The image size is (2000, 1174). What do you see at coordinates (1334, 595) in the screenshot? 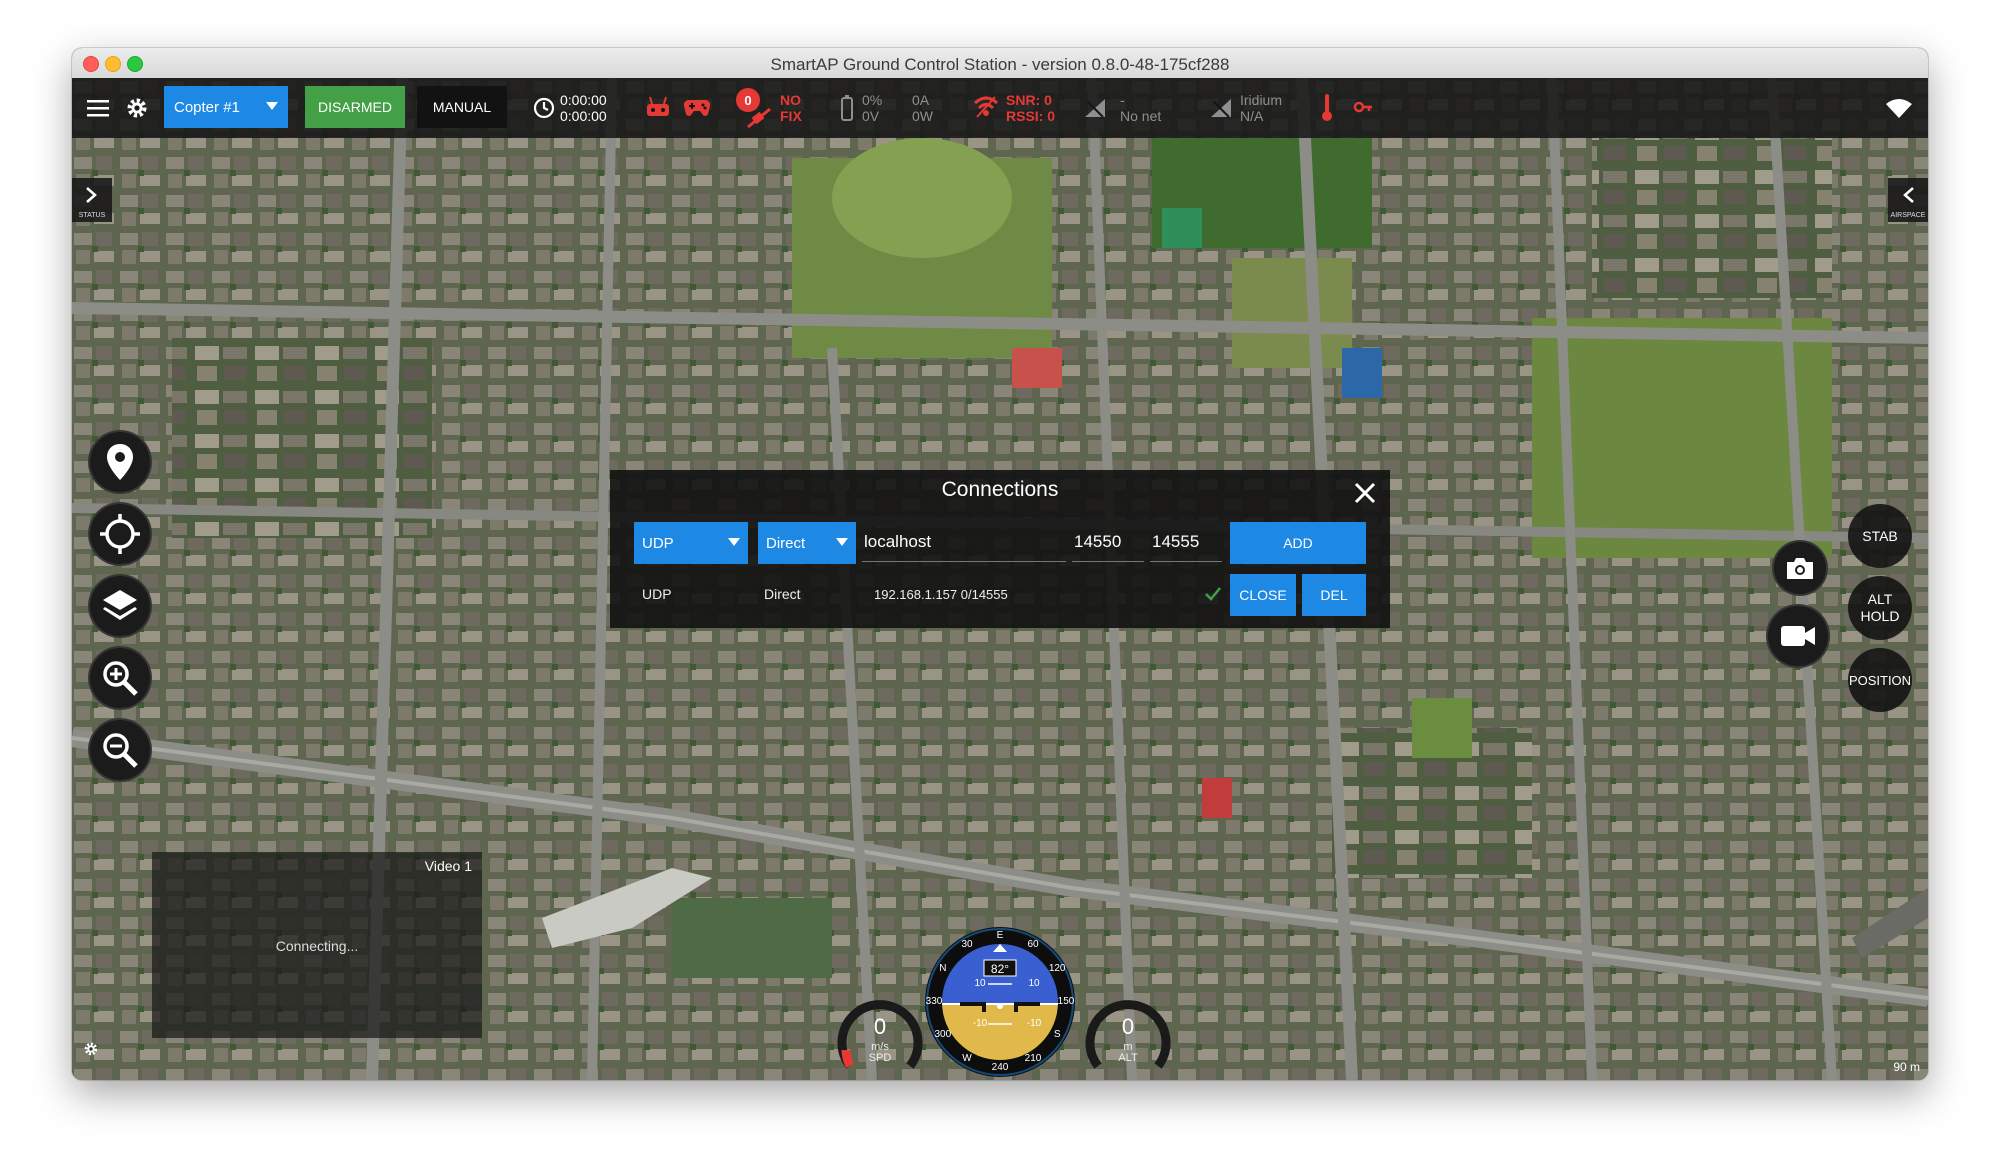
I see `delete-connection-button: DEL` at bounding box center [1334, 595].